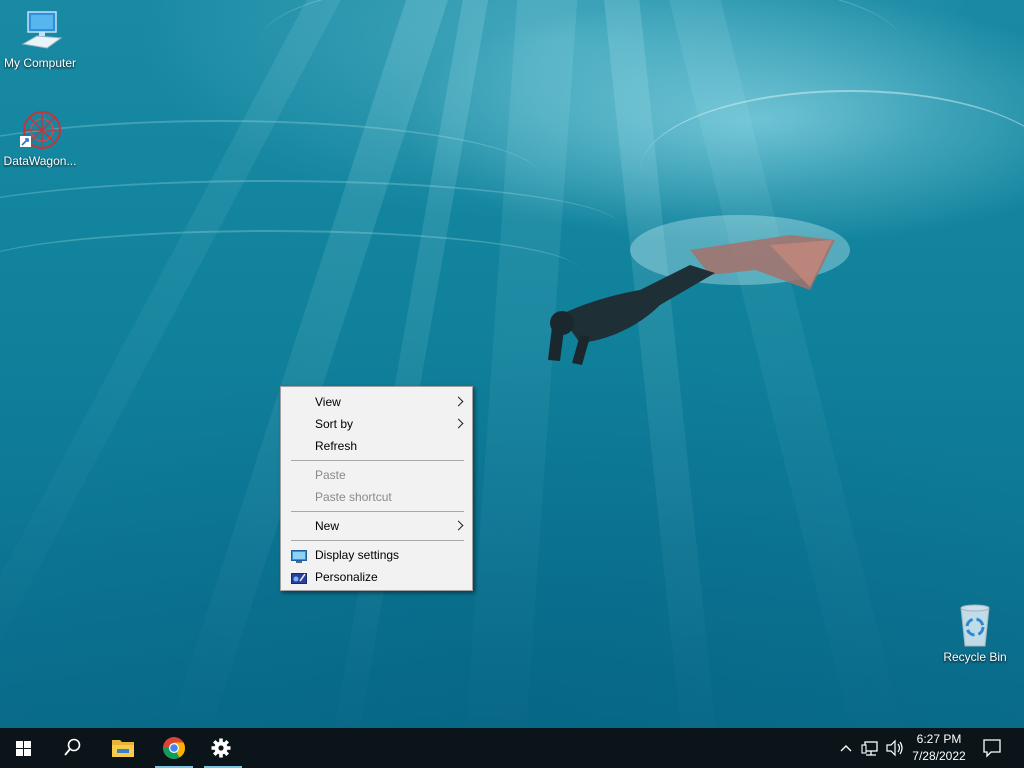 This screenshot has width=1024, height=773. I want to click on network-icon, so click(869, 748).